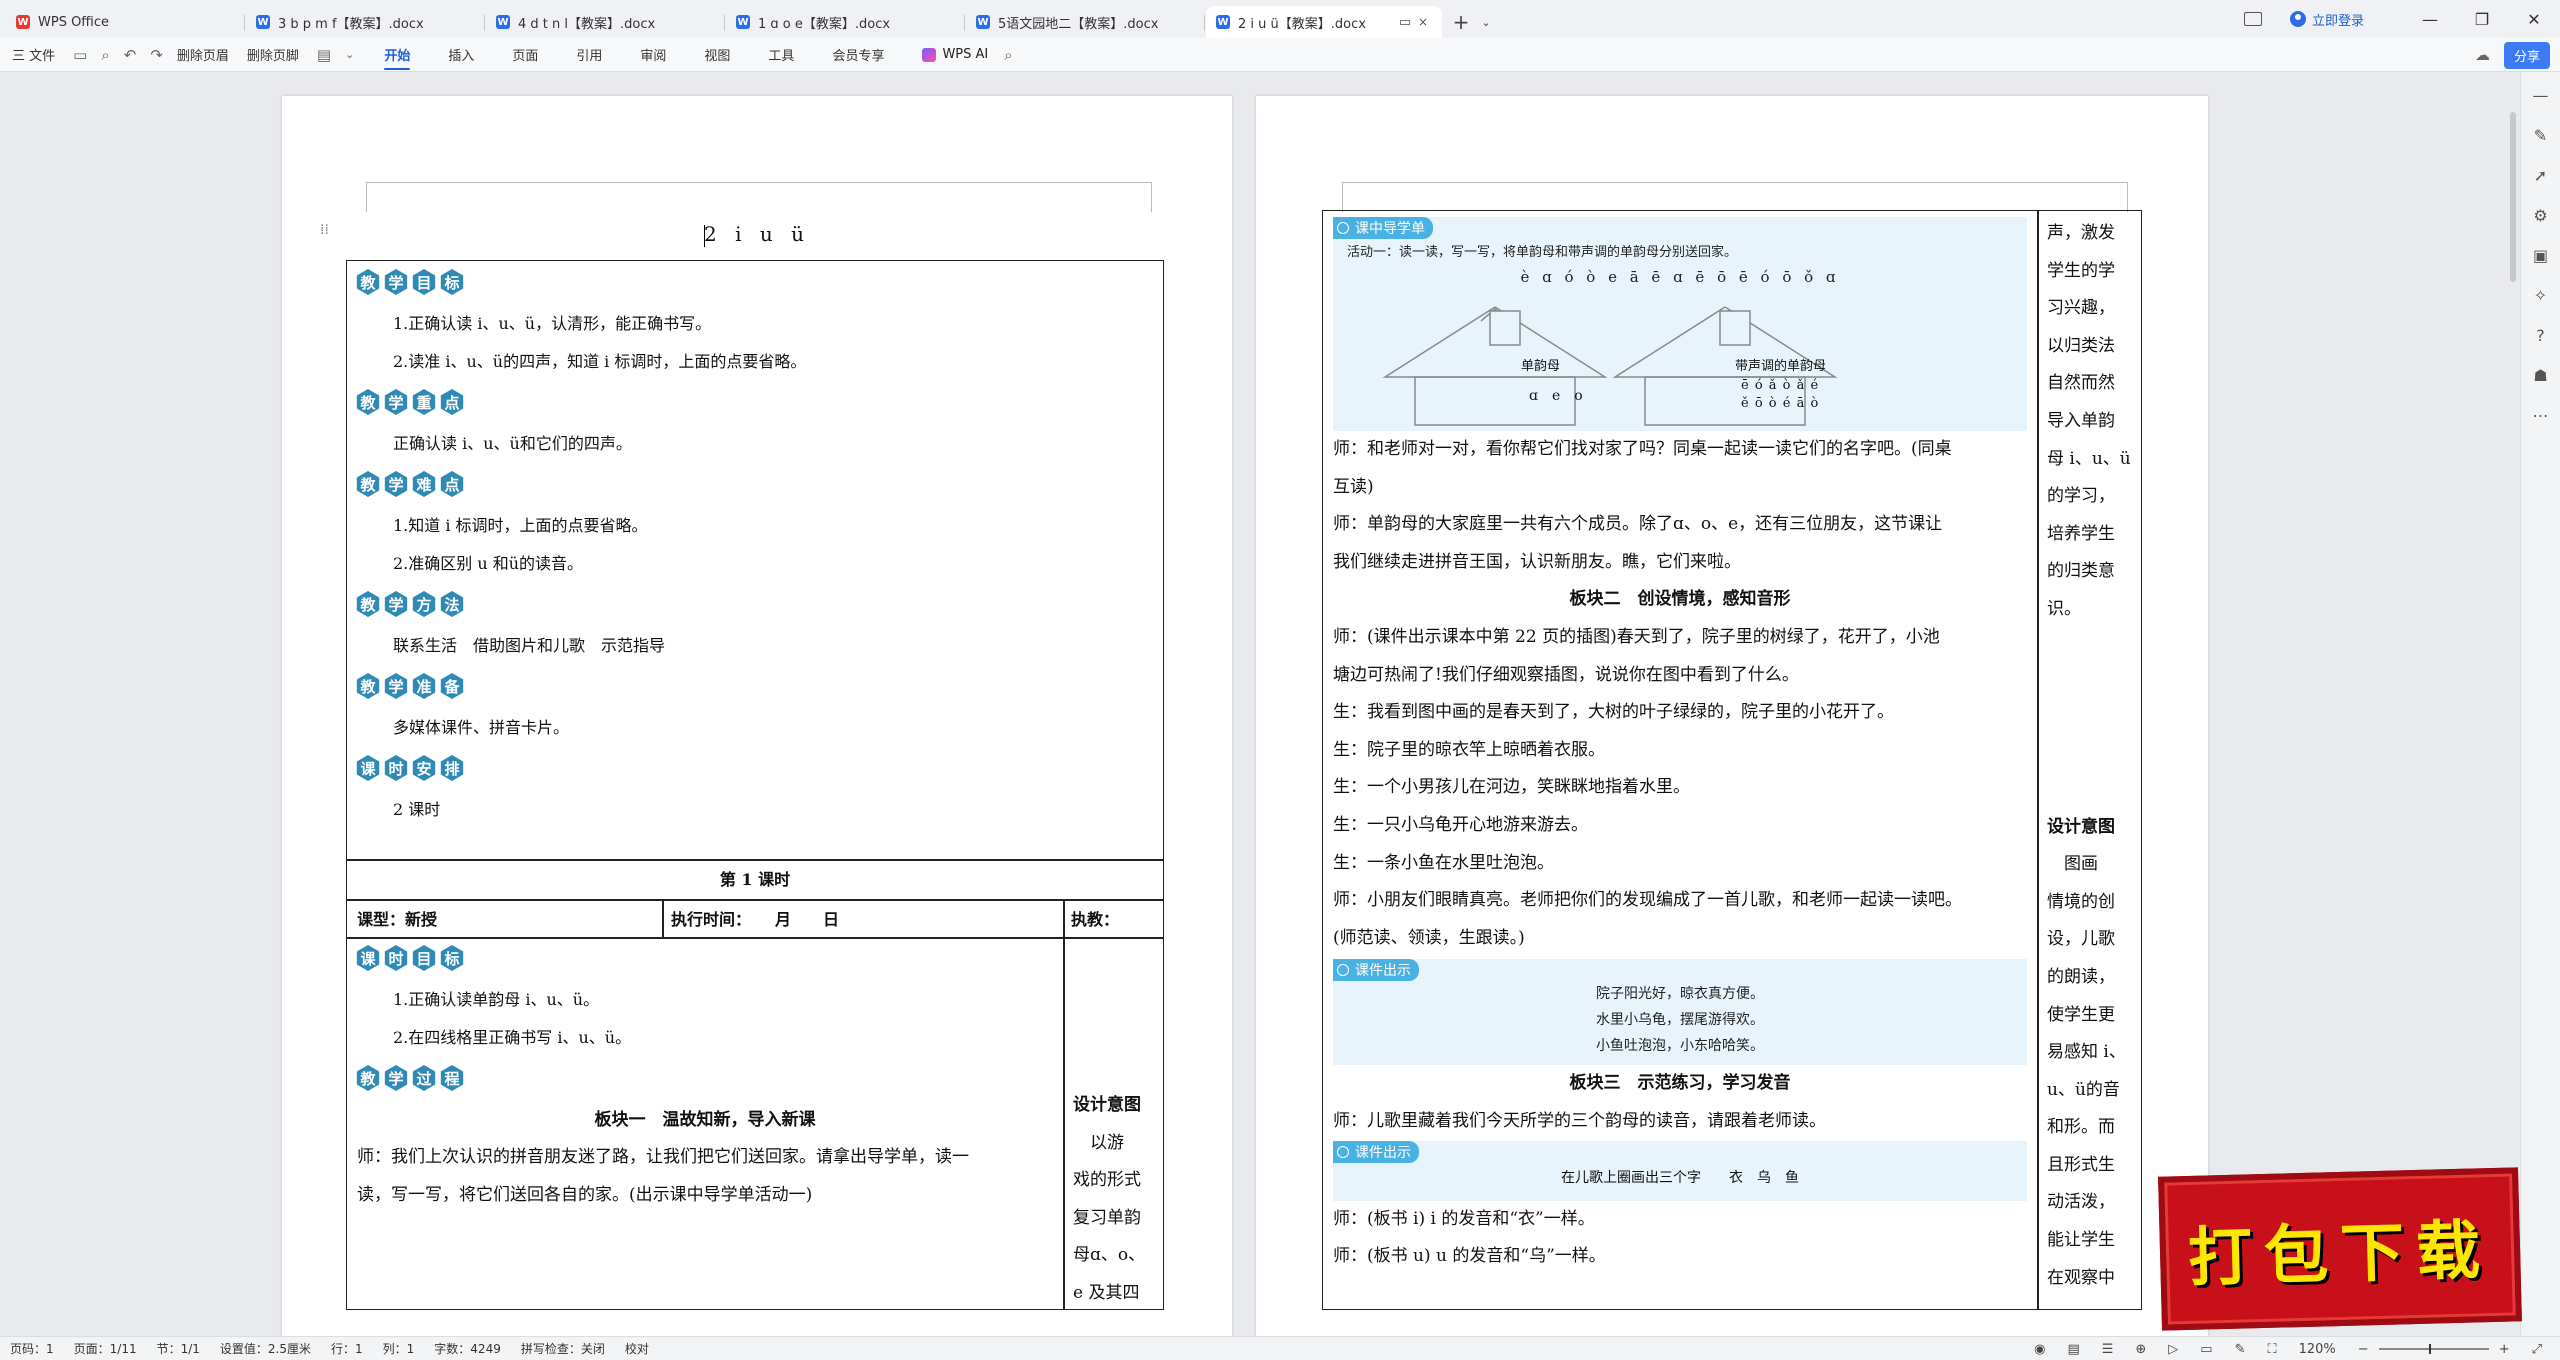 This screenshot has width=2560, height=1360. I want to click on adjust-settings-icon: ⚙, so click(2541, 215).